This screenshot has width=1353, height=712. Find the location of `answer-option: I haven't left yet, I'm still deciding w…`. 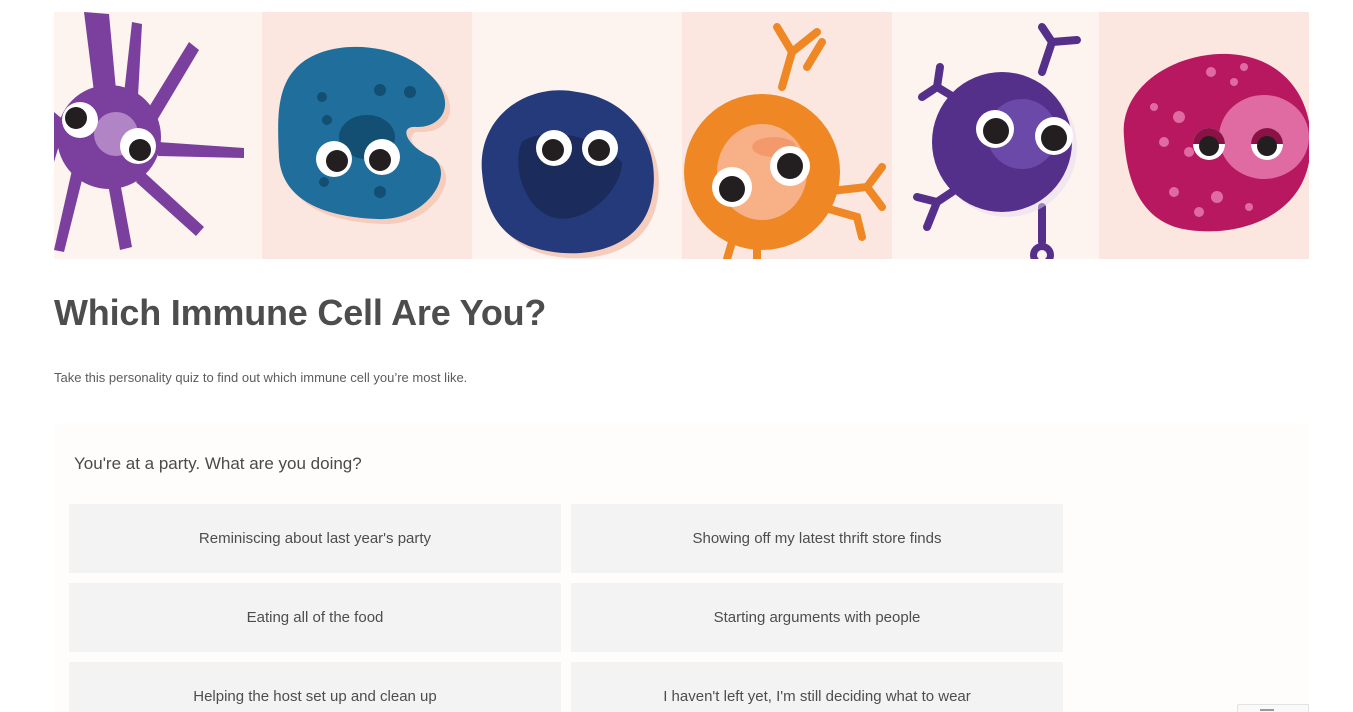

answer-option: I haven't left yet, I'm still deciding w… is located at coordinates (817, 687).